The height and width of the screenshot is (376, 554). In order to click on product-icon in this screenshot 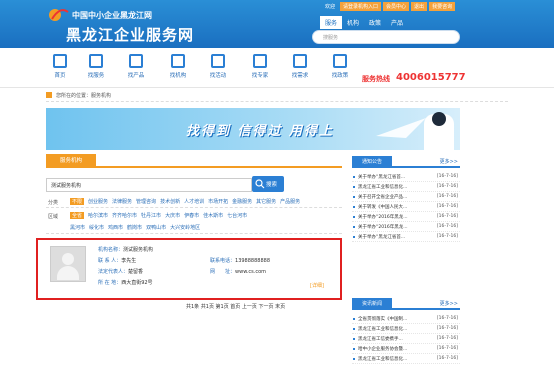, I will do `click(136, 61)`.